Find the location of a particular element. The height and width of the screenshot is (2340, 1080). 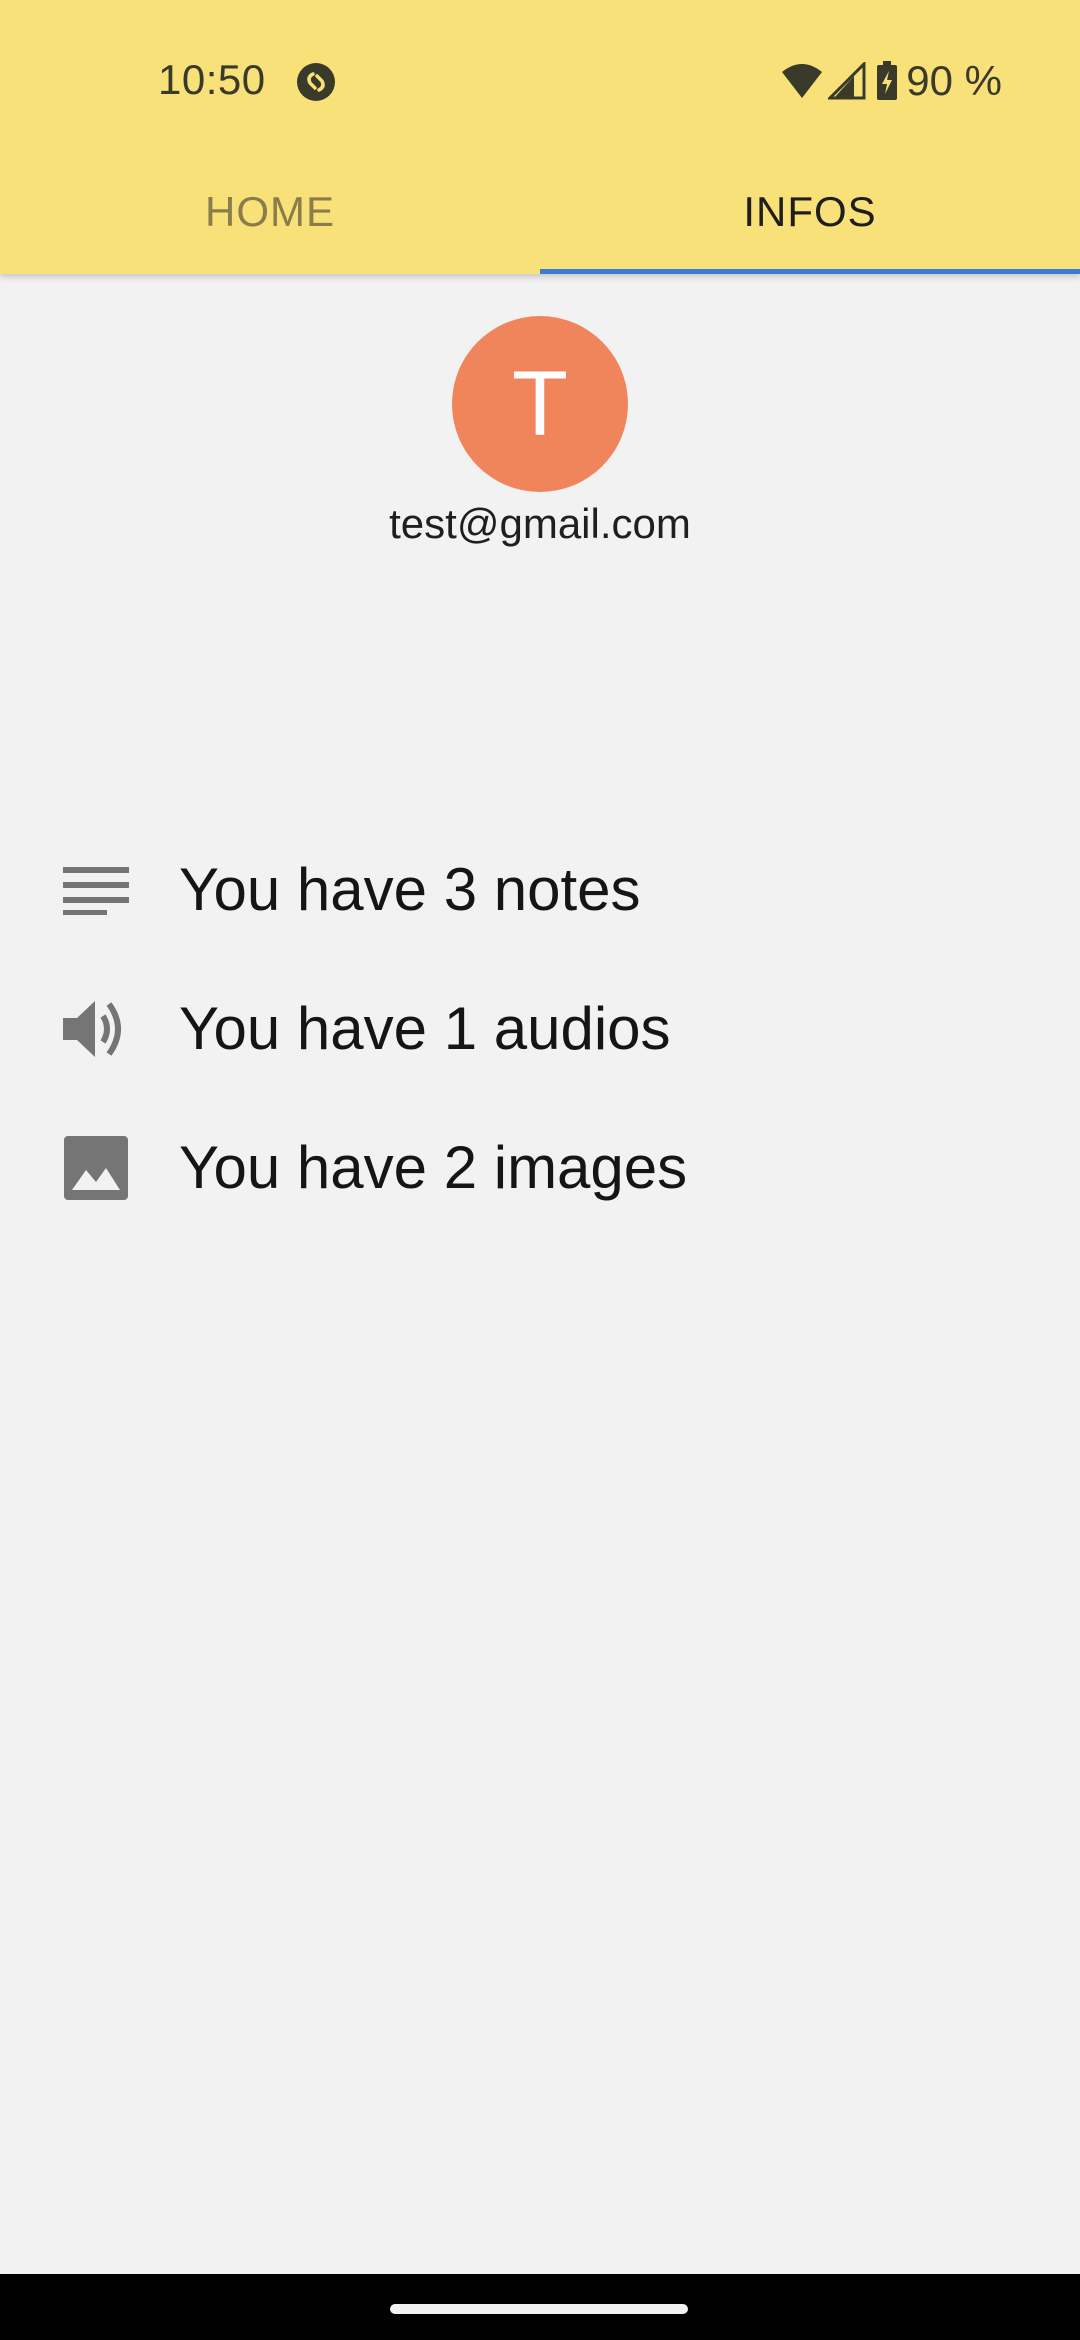

images-count-text: You have 2 images is located at coordinates (433, 1167).